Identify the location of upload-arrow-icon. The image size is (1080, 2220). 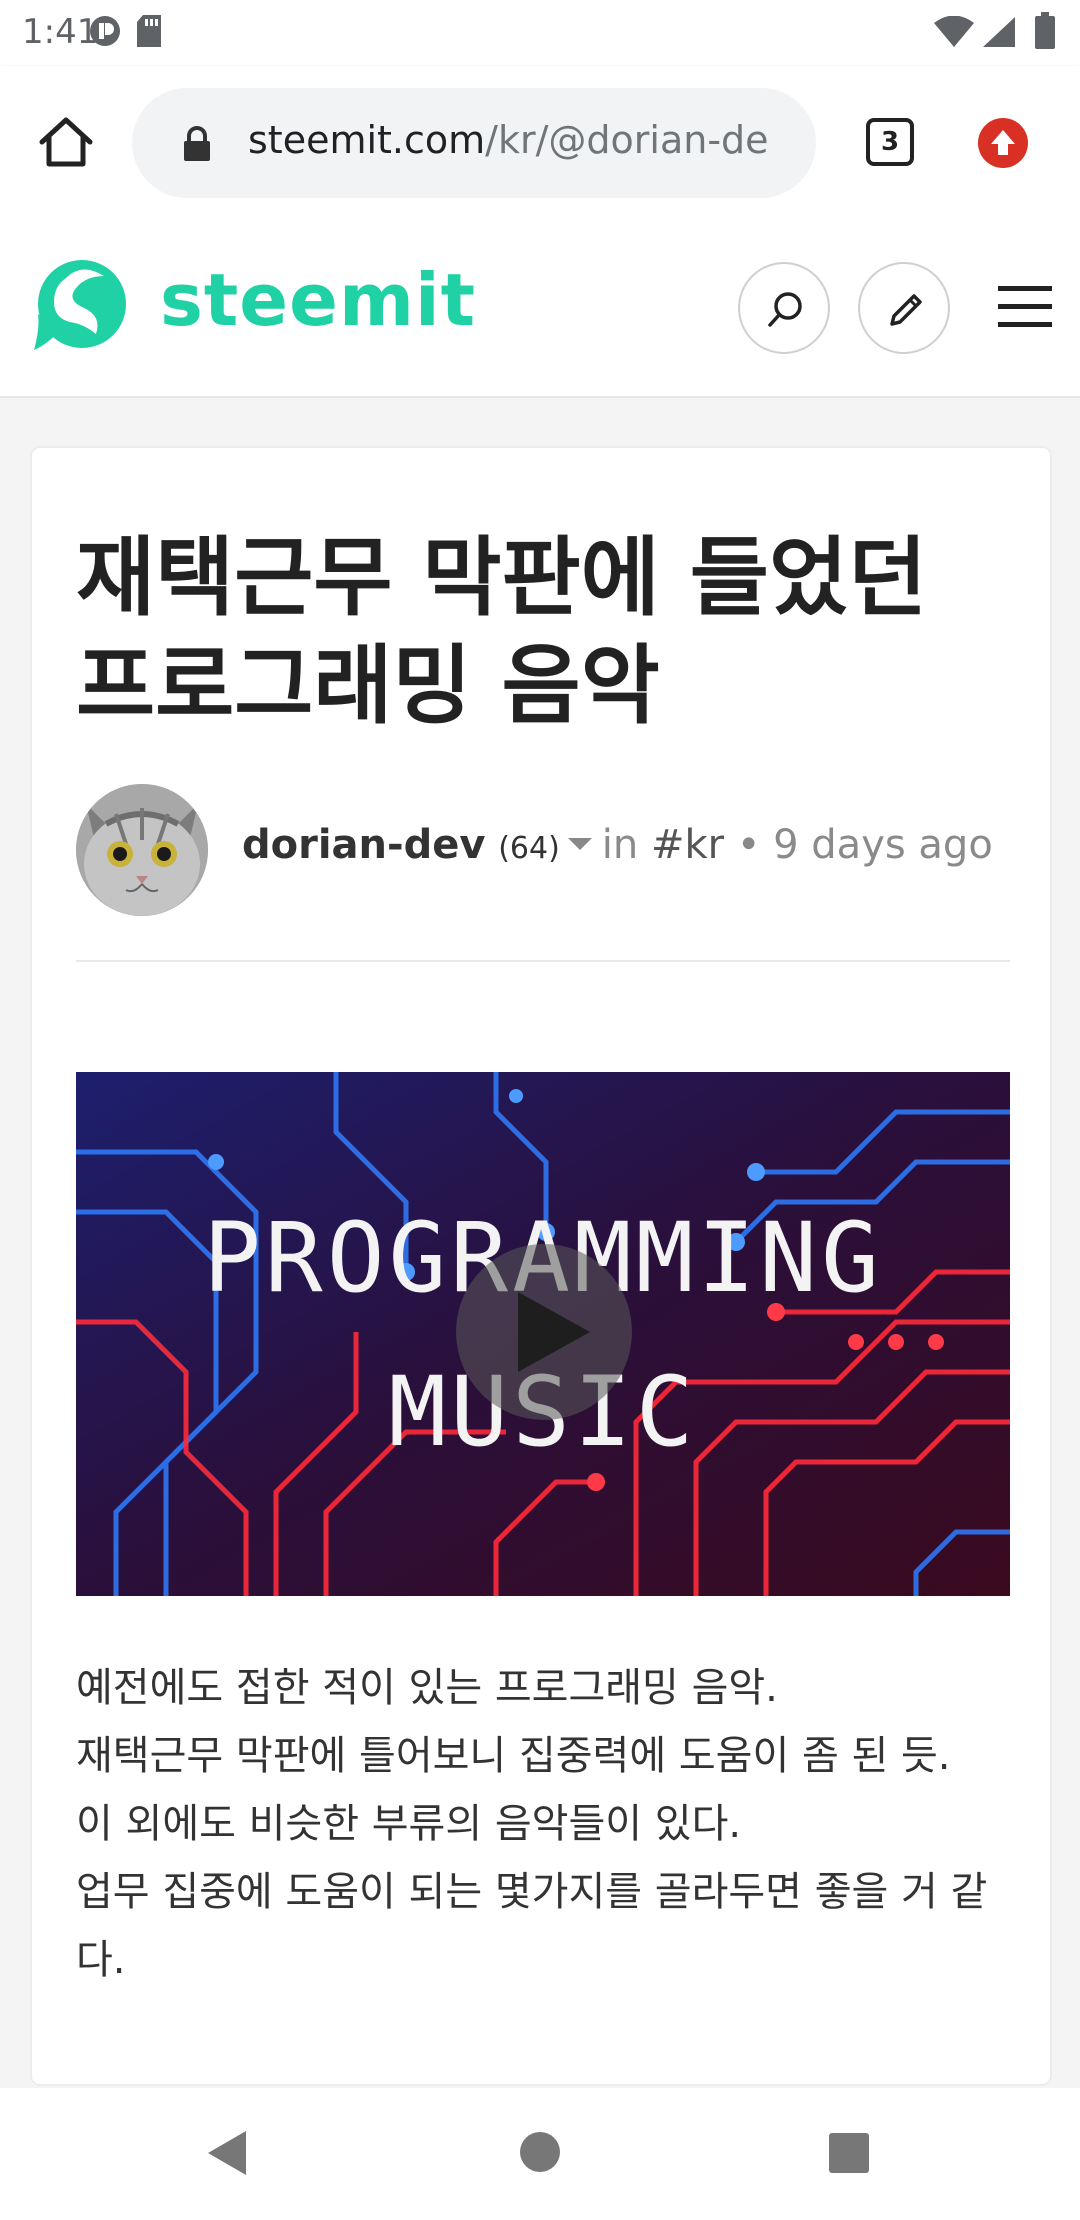
(1003, 142).